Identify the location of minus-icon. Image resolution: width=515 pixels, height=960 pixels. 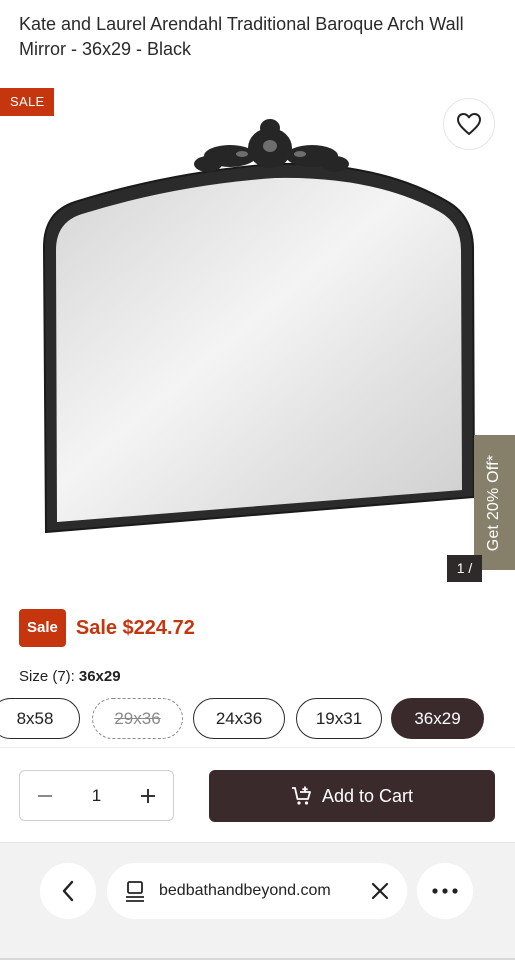
(45, 795).